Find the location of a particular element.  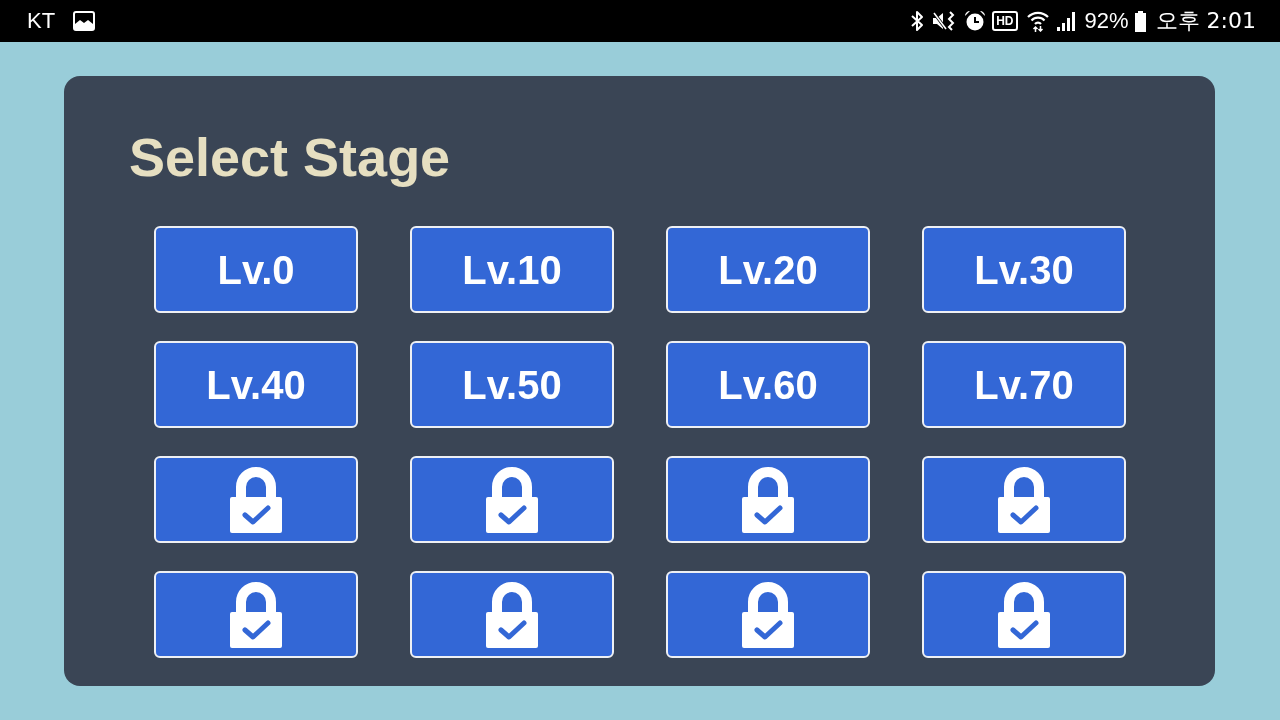

battery-percentage: 92% is located at coordinates (1106, 21).